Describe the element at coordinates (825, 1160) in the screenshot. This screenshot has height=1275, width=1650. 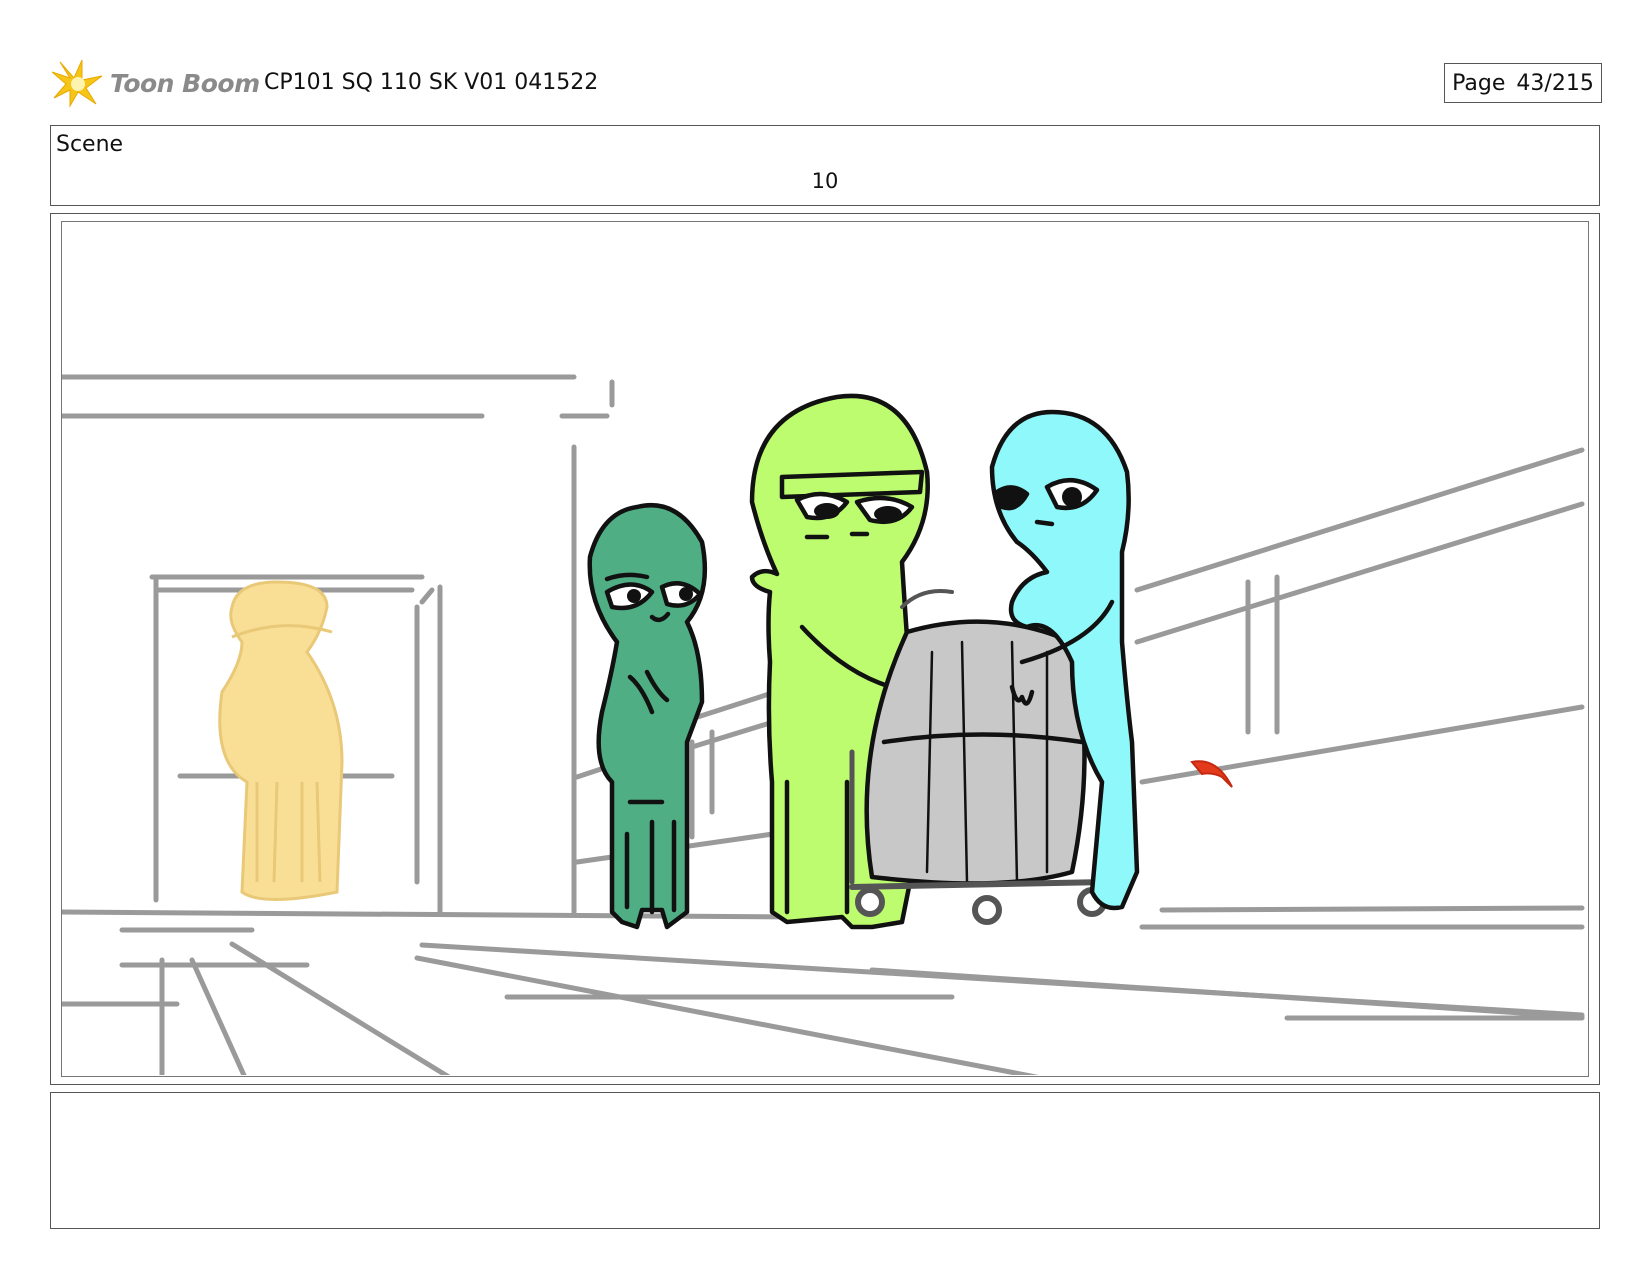
I see `notes-box` at that location.